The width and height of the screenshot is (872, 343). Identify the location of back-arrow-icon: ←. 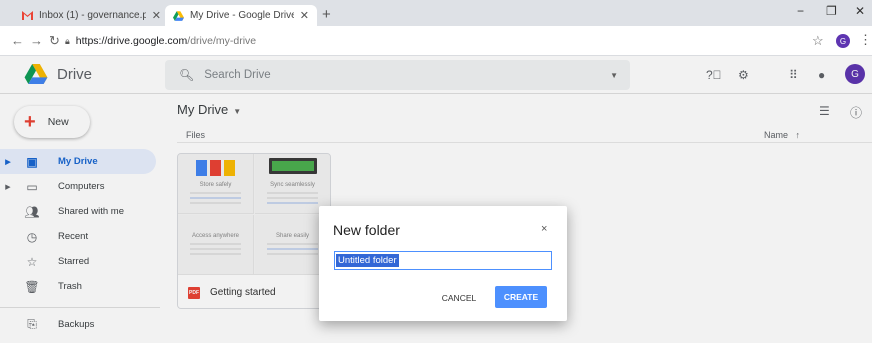
(17, 40).